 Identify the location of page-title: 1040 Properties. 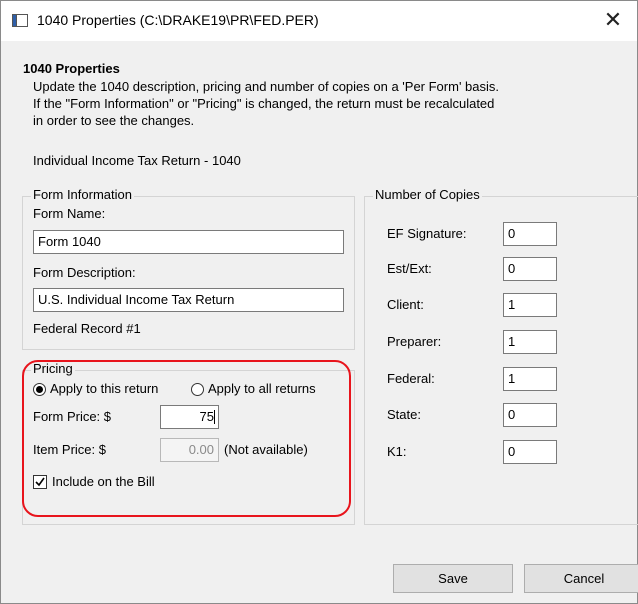
(71, 68).